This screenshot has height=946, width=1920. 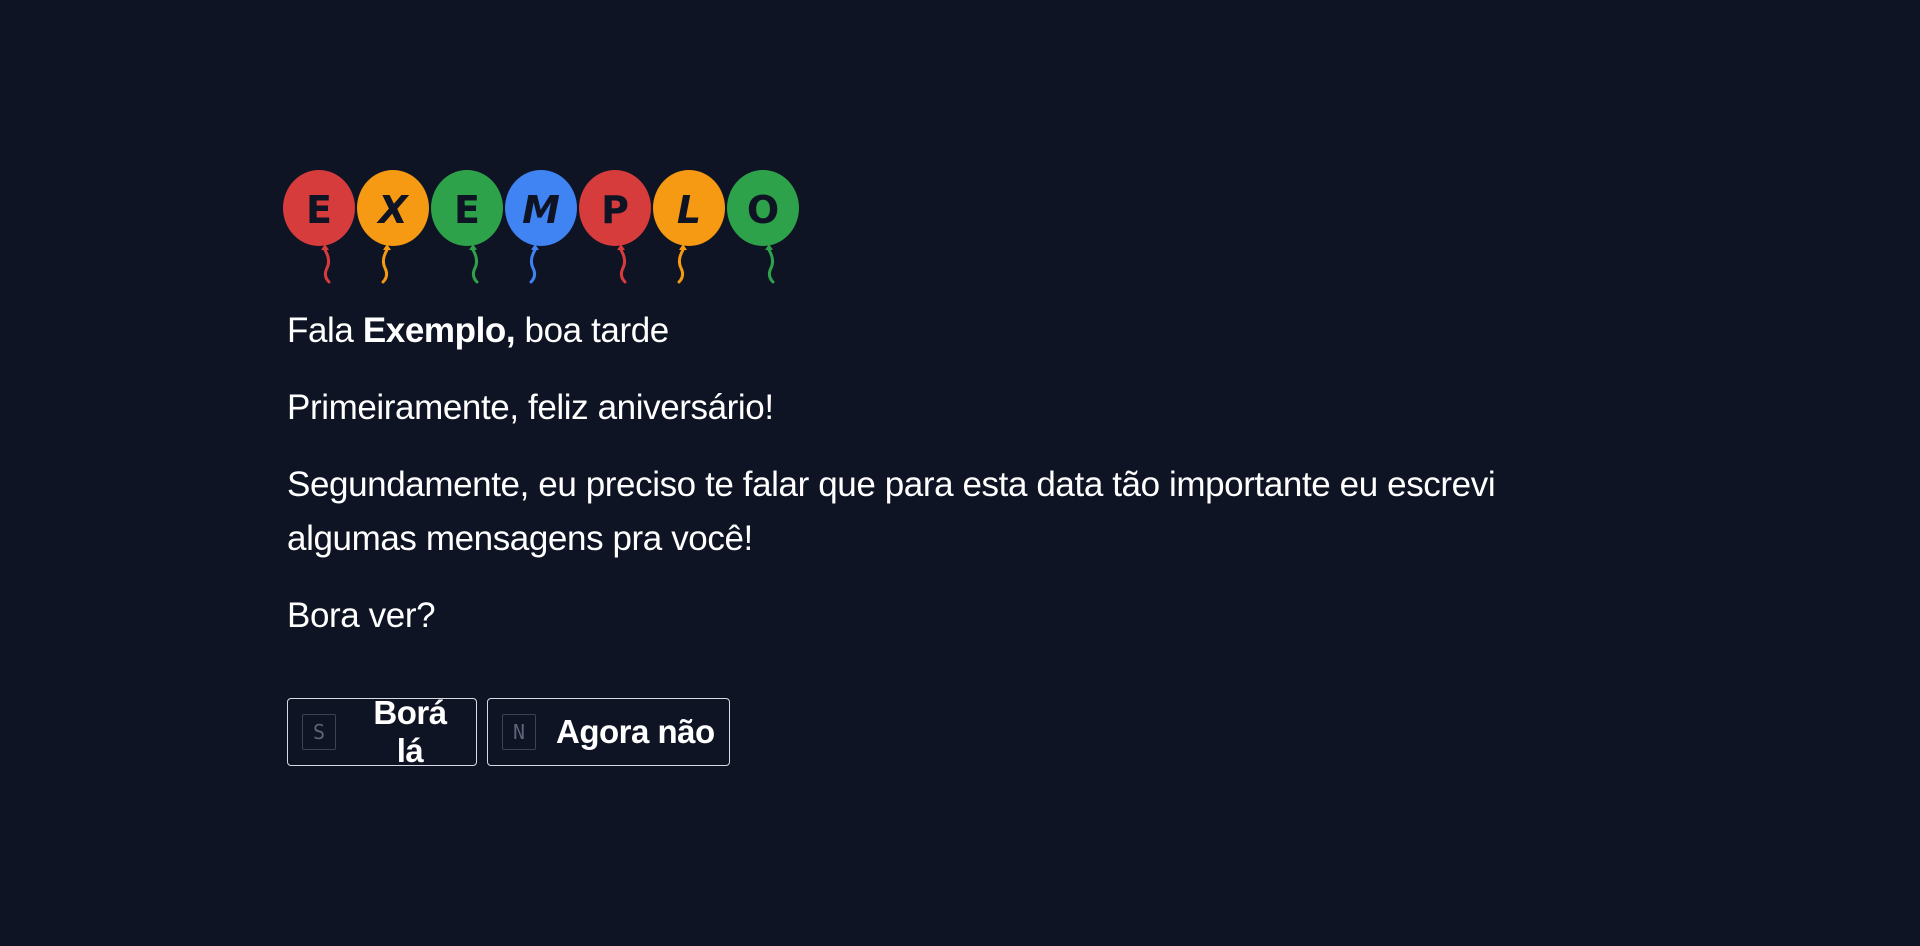 I want to click on balloon: O, so click(x=763, y=229).